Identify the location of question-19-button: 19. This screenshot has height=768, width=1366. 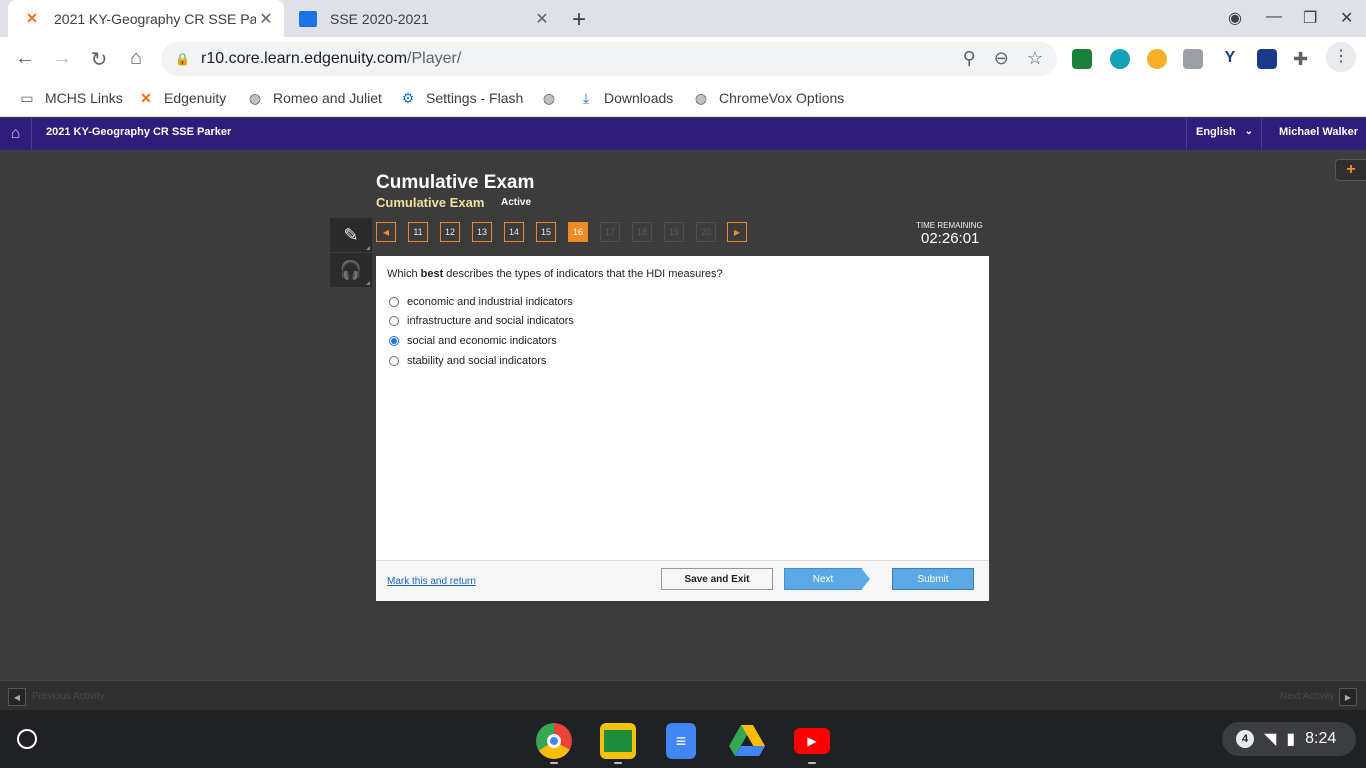
(674, 232).